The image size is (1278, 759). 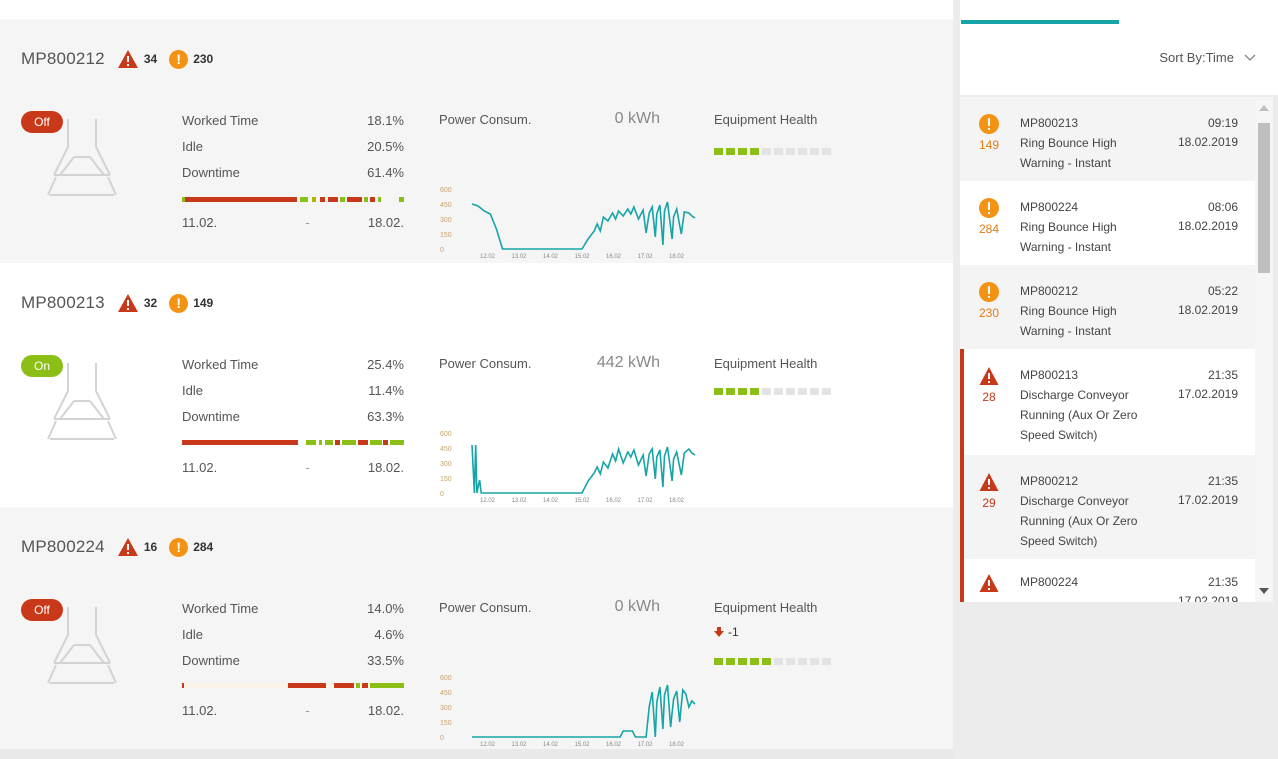 What do you see at coordinates (385, 172) in the screenshot?
I see `stat-value: 61.4%` at bounding box center [385, 172].